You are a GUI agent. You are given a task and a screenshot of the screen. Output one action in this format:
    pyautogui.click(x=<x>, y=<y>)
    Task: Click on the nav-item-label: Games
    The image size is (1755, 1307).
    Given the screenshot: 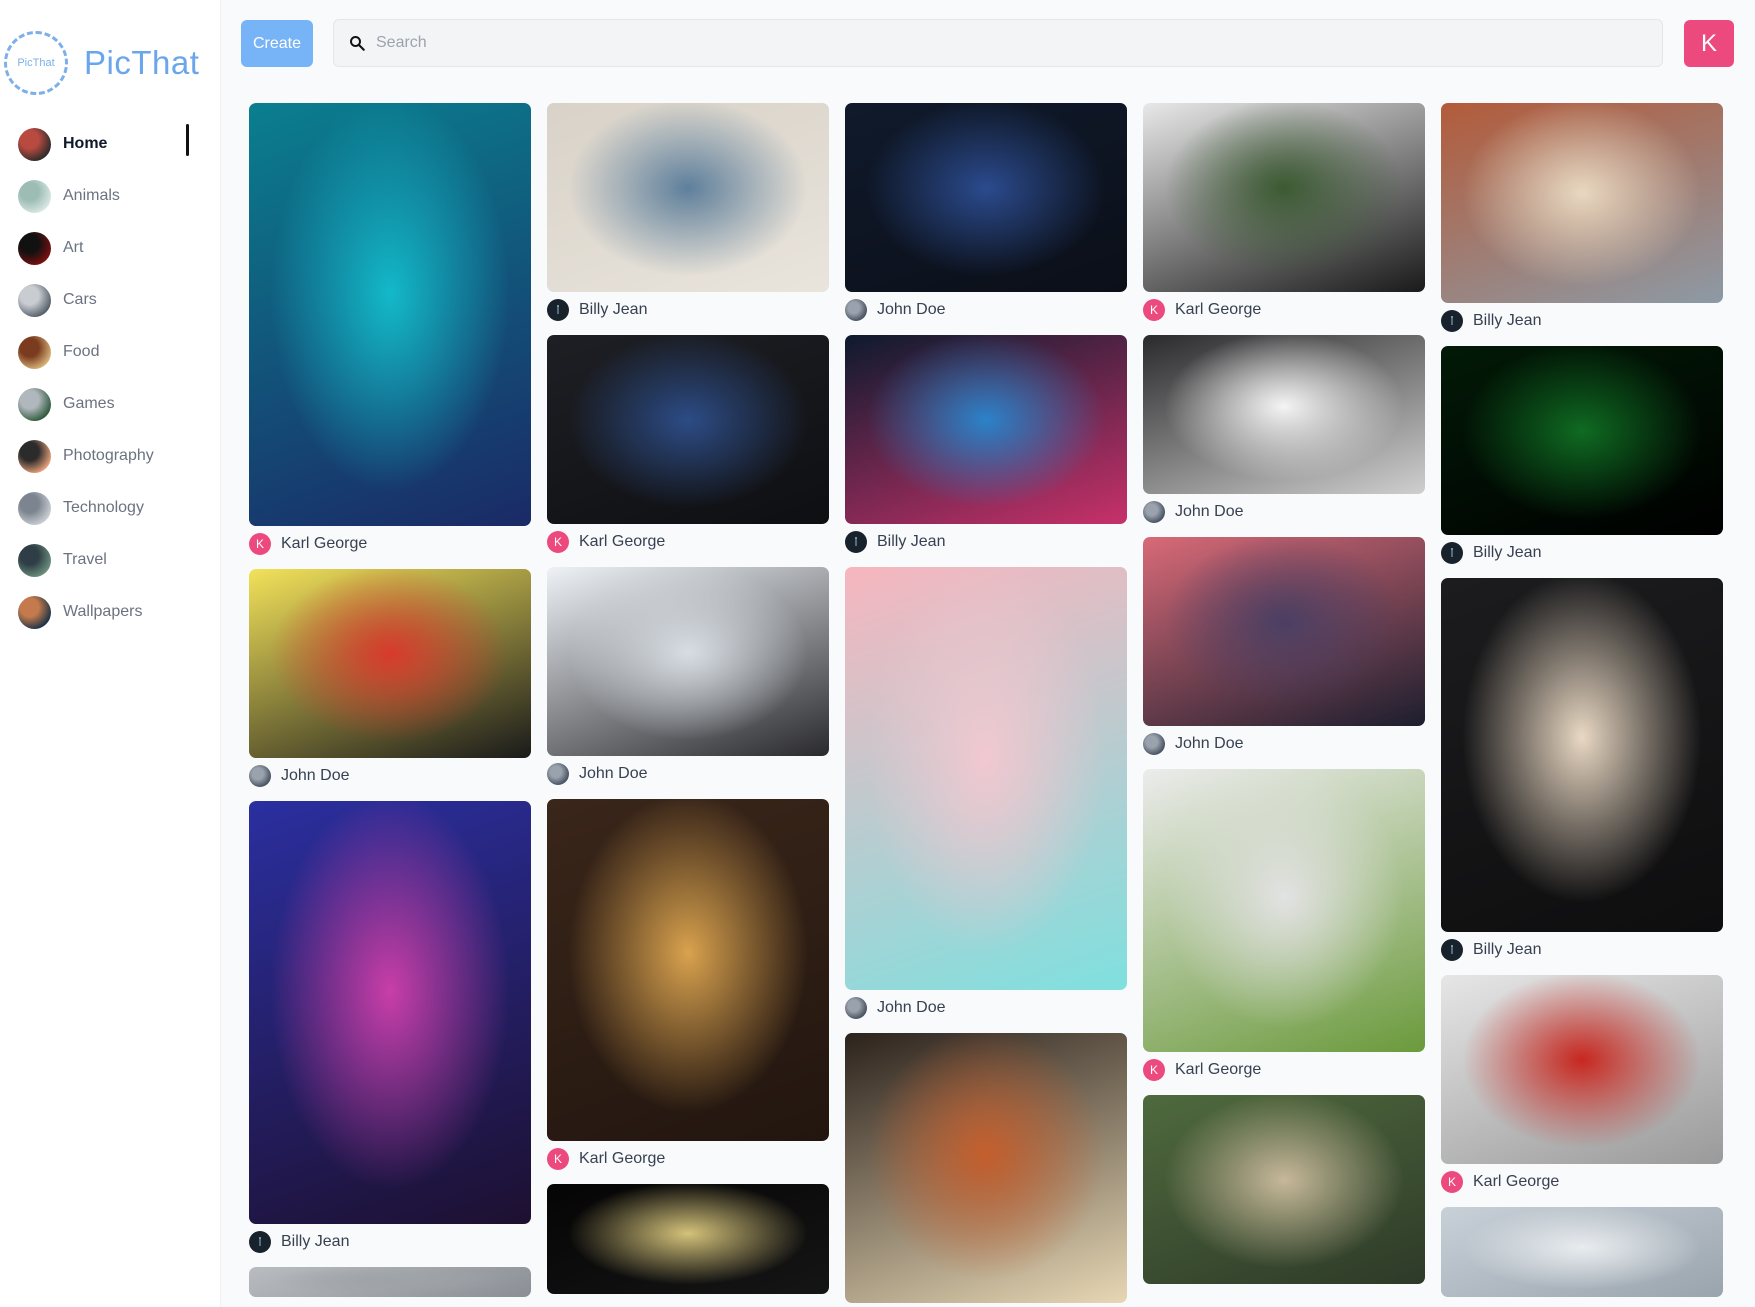 What is the action you would take?
    pyautogui.click(x=89, y=403)
    